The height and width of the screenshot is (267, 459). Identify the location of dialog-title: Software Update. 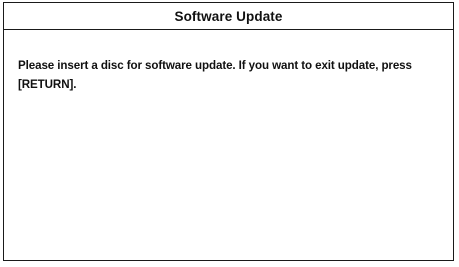
(228, 16).